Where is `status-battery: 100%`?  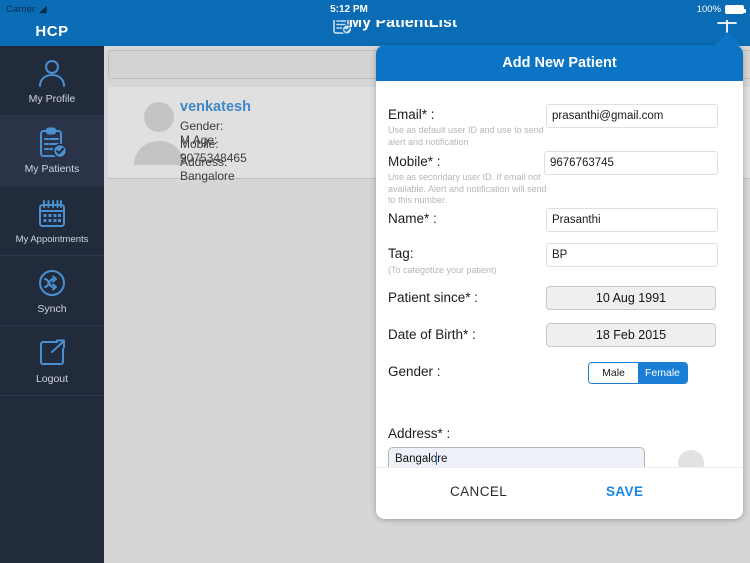 status-battery: 100% is located at coordinates (721, 9).